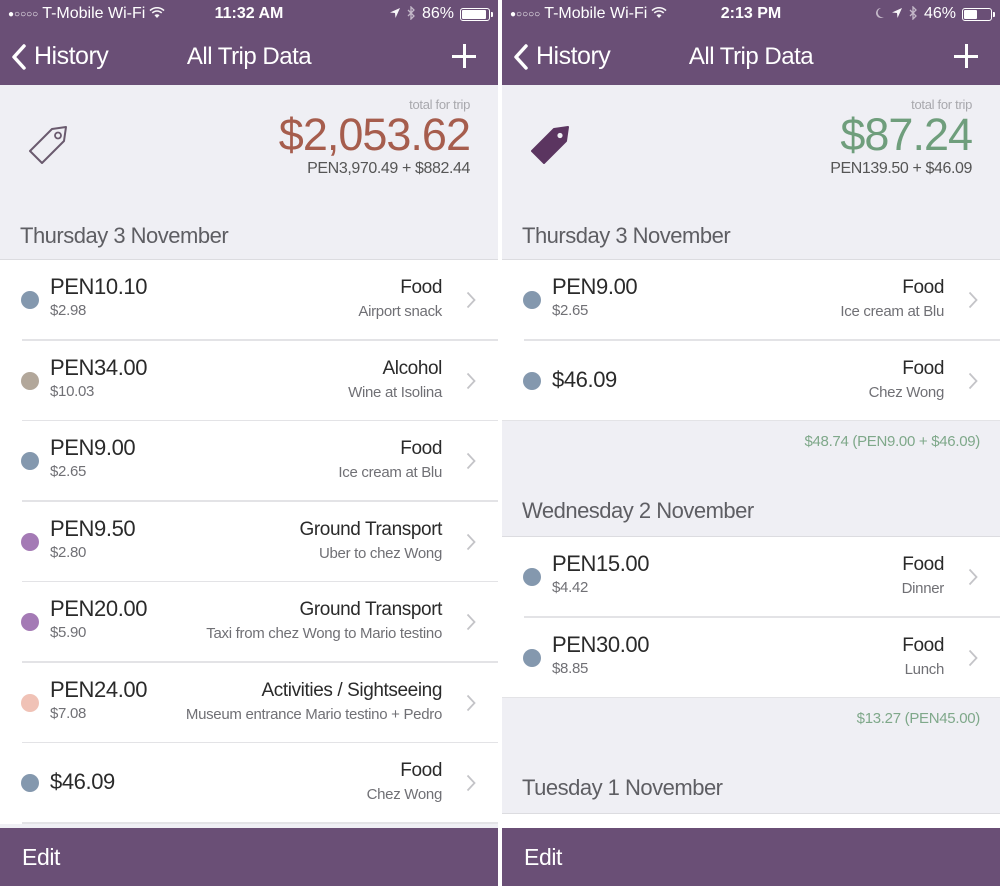 This screenshot has height=886, width=1000. Describe the element at coordinates (72, 391) in the screenshot. I see `expense-converted: $10.03` at that location.